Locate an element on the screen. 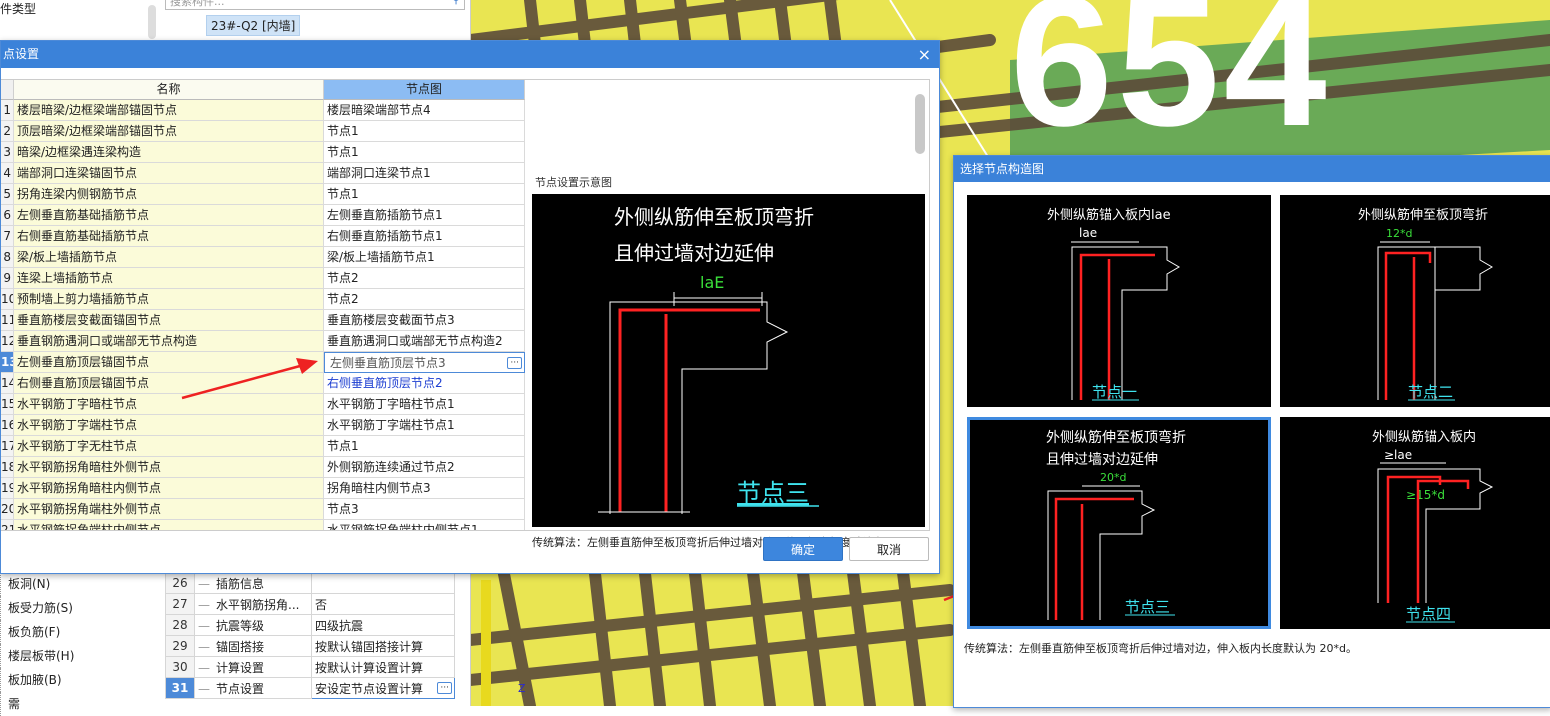  row-node-value: 垂直筋楼层变截面节点3 is located at coordinates (424, 320).